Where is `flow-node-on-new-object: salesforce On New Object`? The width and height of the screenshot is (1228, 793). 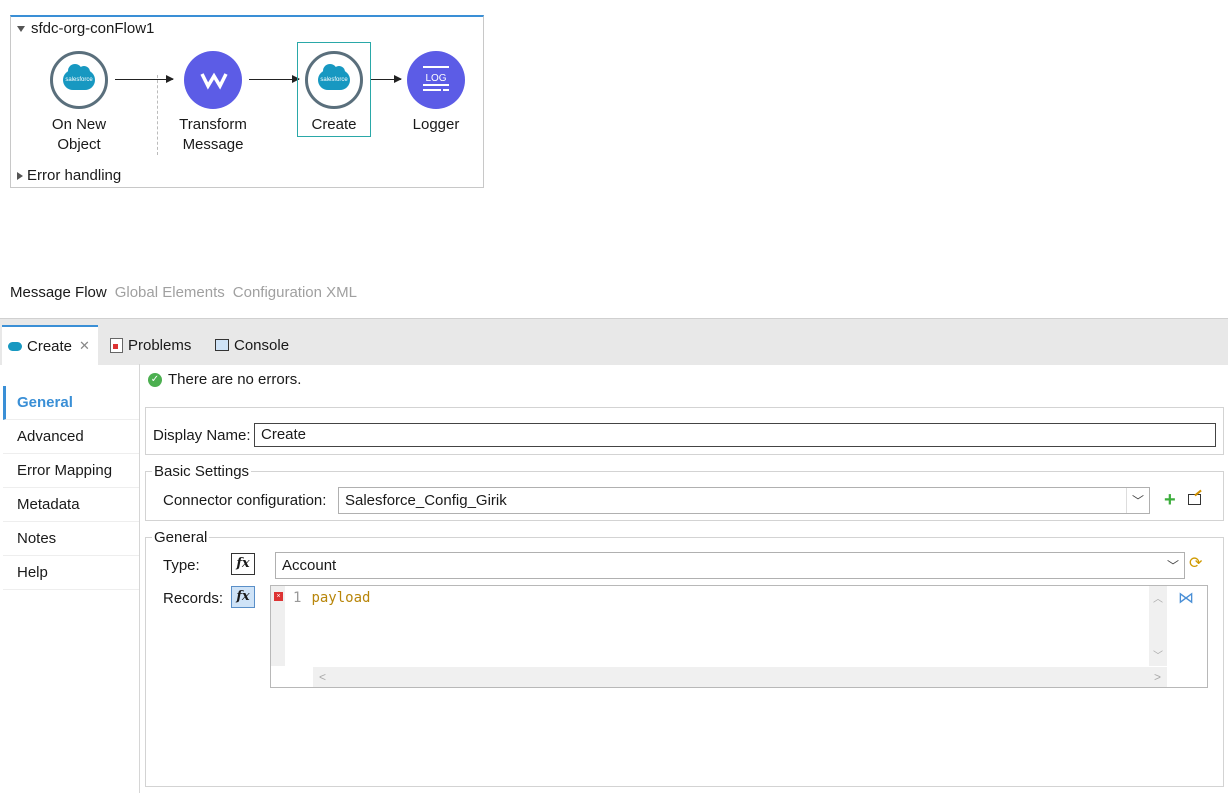 flow-node-on-new-object: salesforce On New Object is located at coordinates (79, 103).